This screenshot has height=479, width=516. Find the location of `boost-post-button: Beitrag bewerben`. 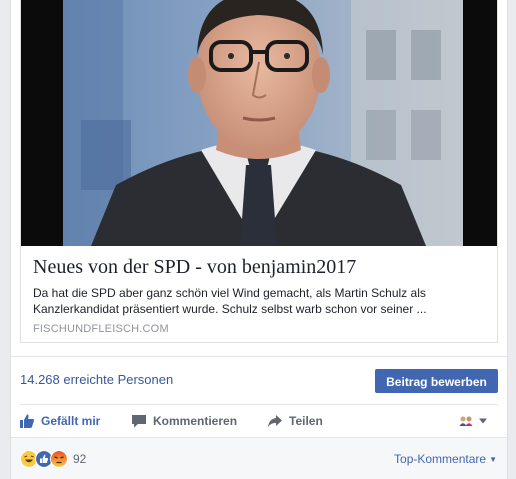

boost-post-button: Beitrag bewerben is located at coordinates (436, 381).